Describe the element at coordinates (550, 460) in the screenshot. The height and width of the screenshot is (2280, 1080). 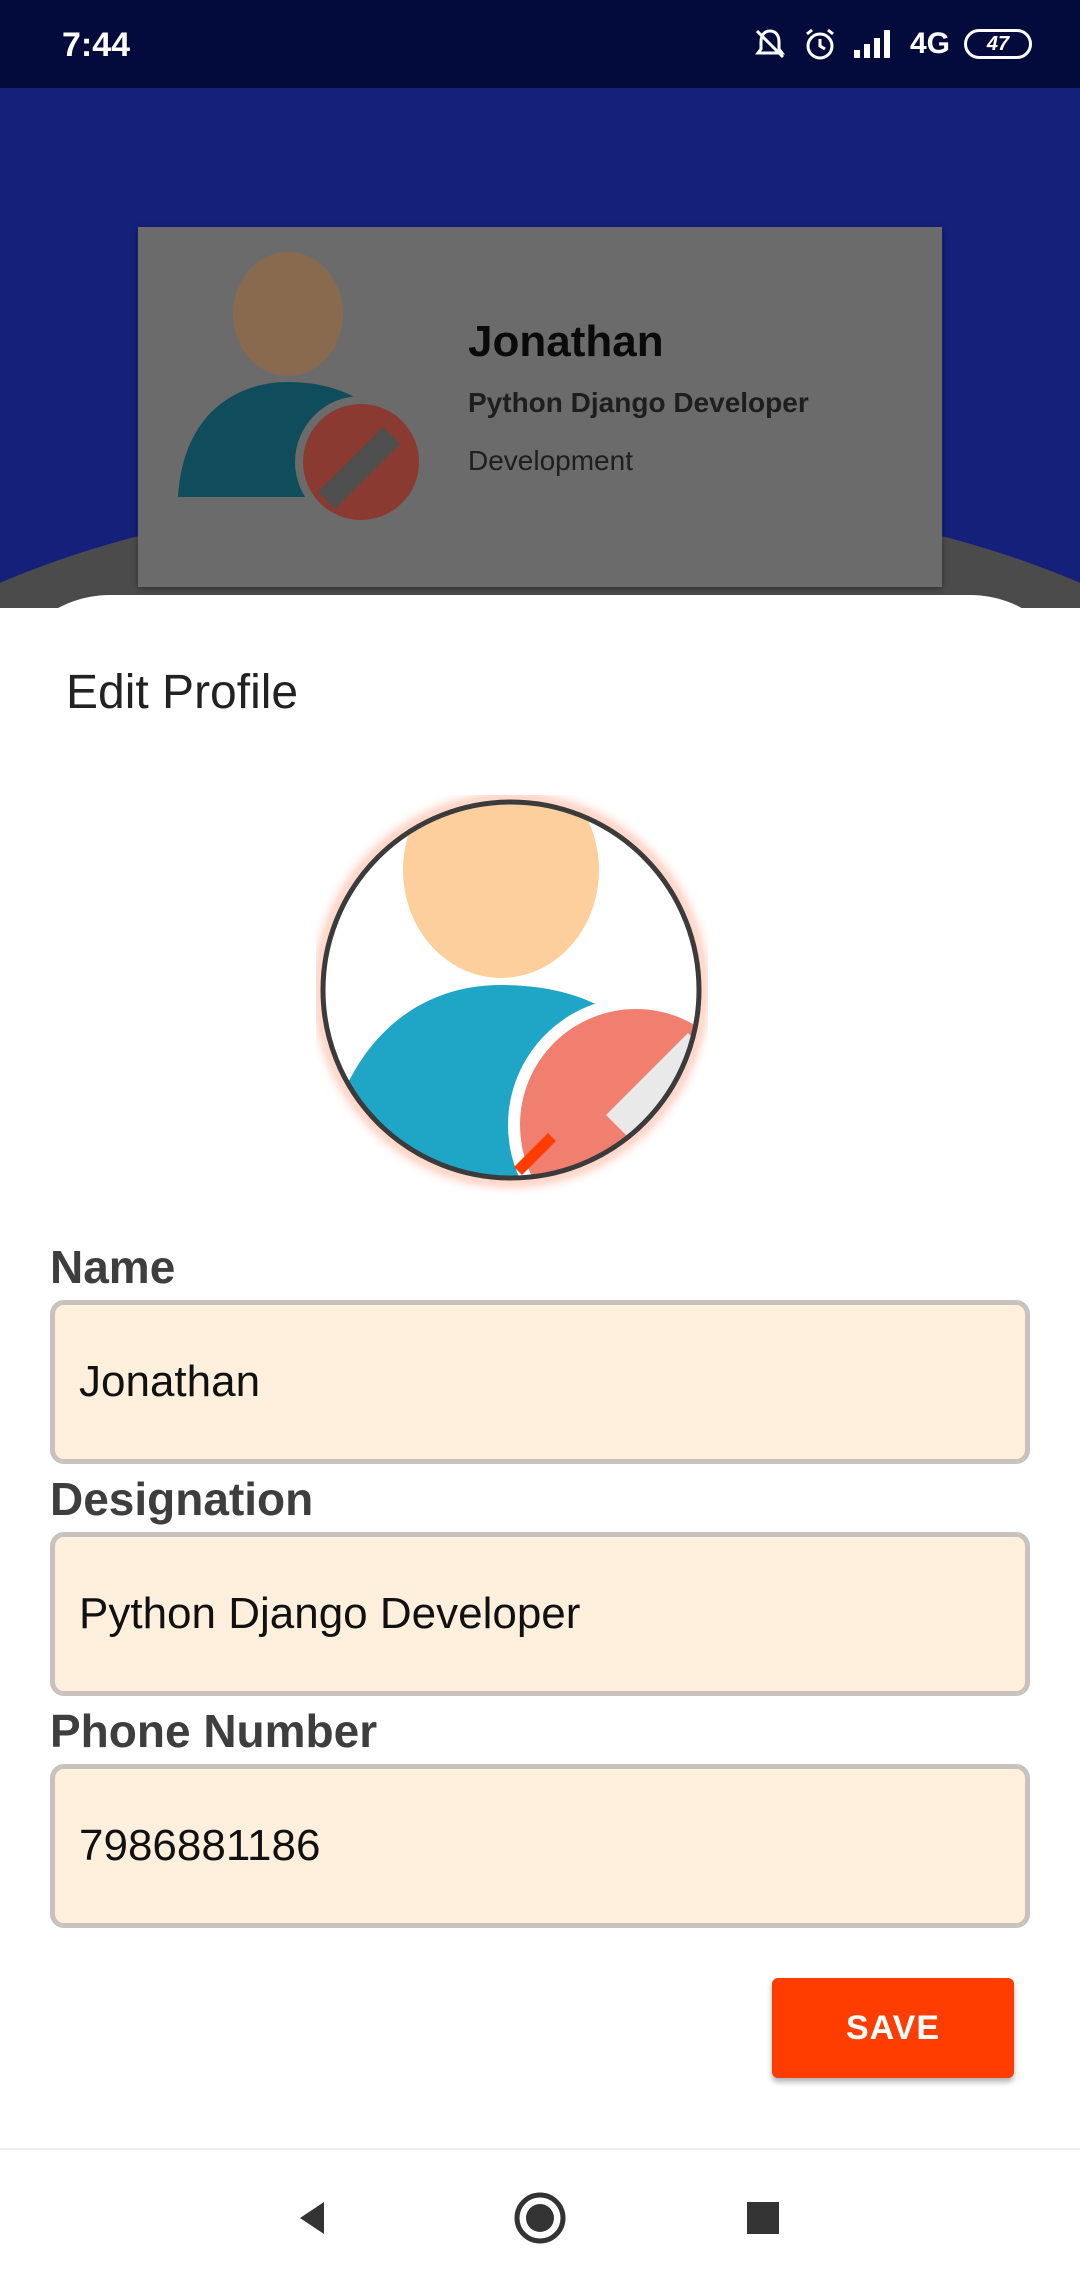
I see `profile-department: Development` at that location.